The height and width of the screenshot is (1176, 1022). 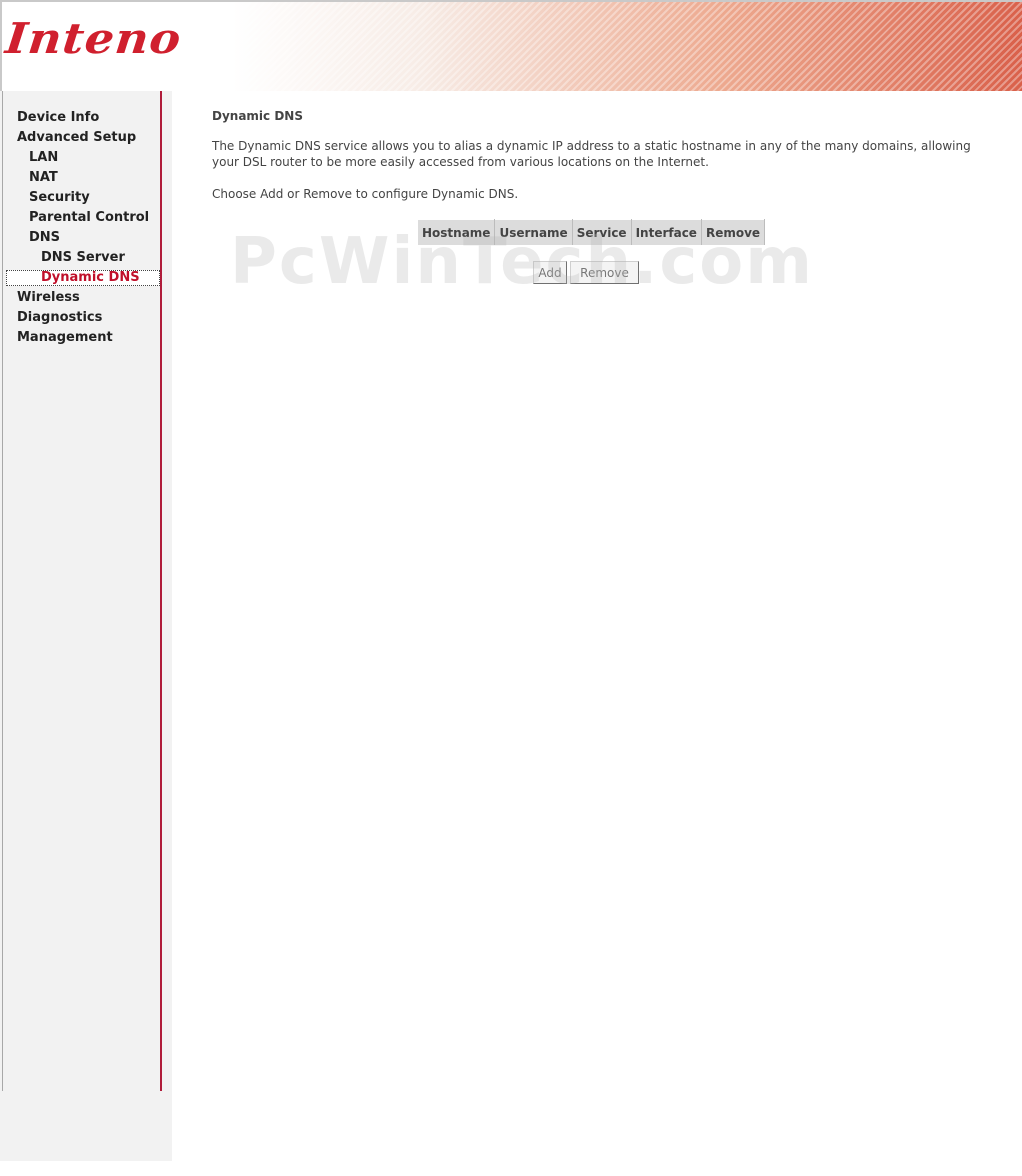 What do you see at coordinates (93, 38) in the screenshot?
I see `inteno-logo: Inteno` at bounding box center [93, 38].